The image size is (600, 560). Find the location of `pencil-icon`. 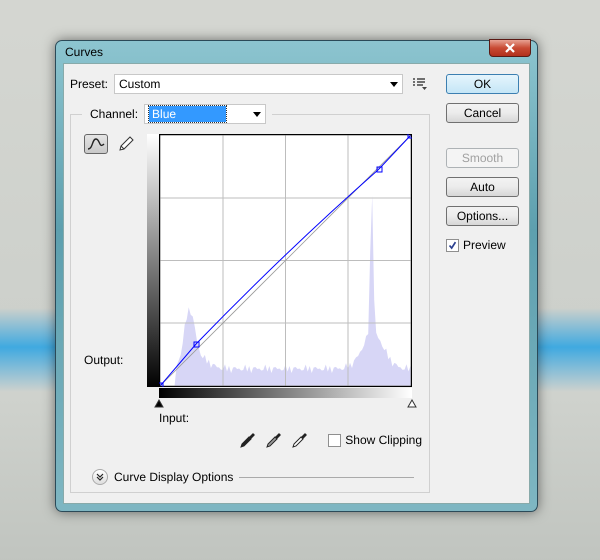

pencil-icon is located at coordinates (126, 144).